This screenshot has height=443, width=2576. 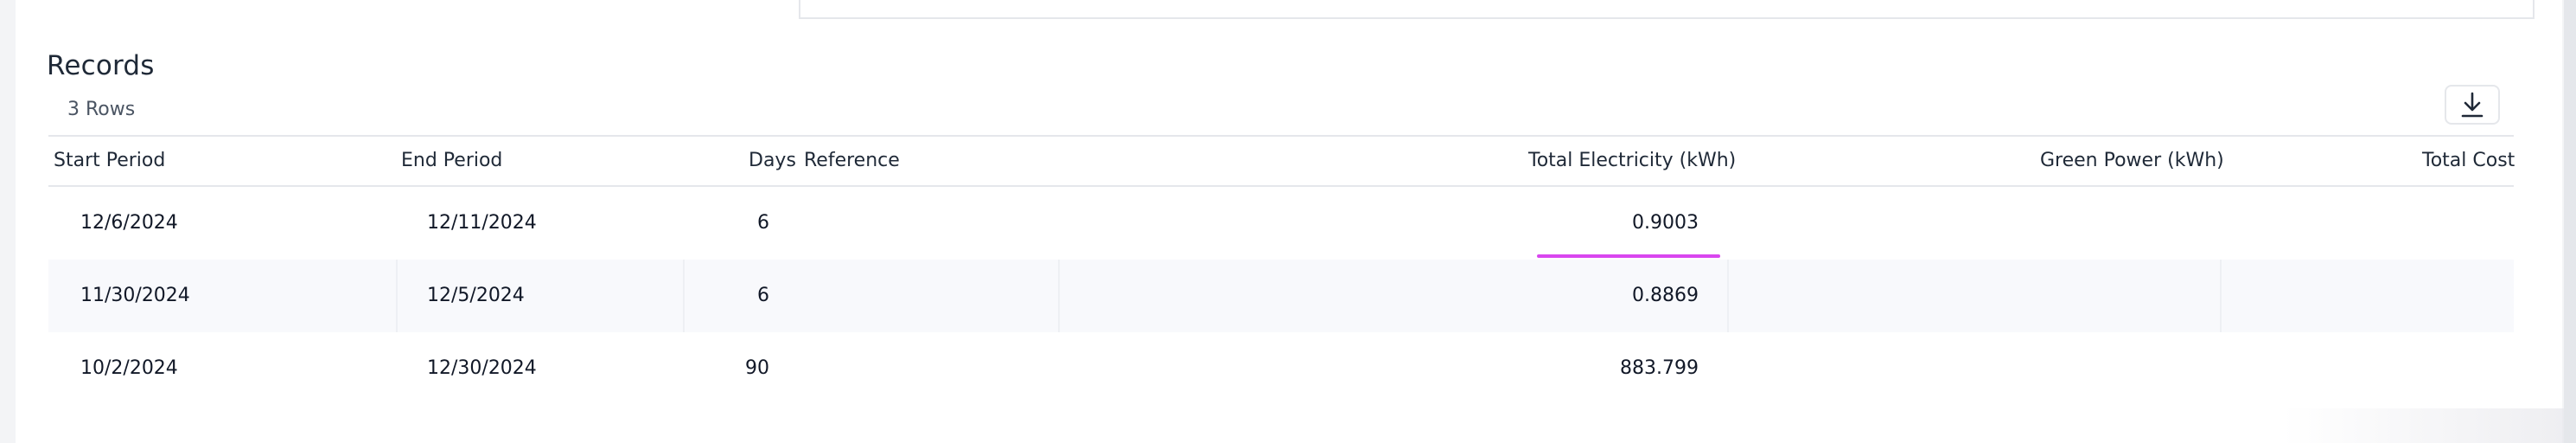 I want to click on cell-start-period: 11/30/2024, so click(x=135, y=295).